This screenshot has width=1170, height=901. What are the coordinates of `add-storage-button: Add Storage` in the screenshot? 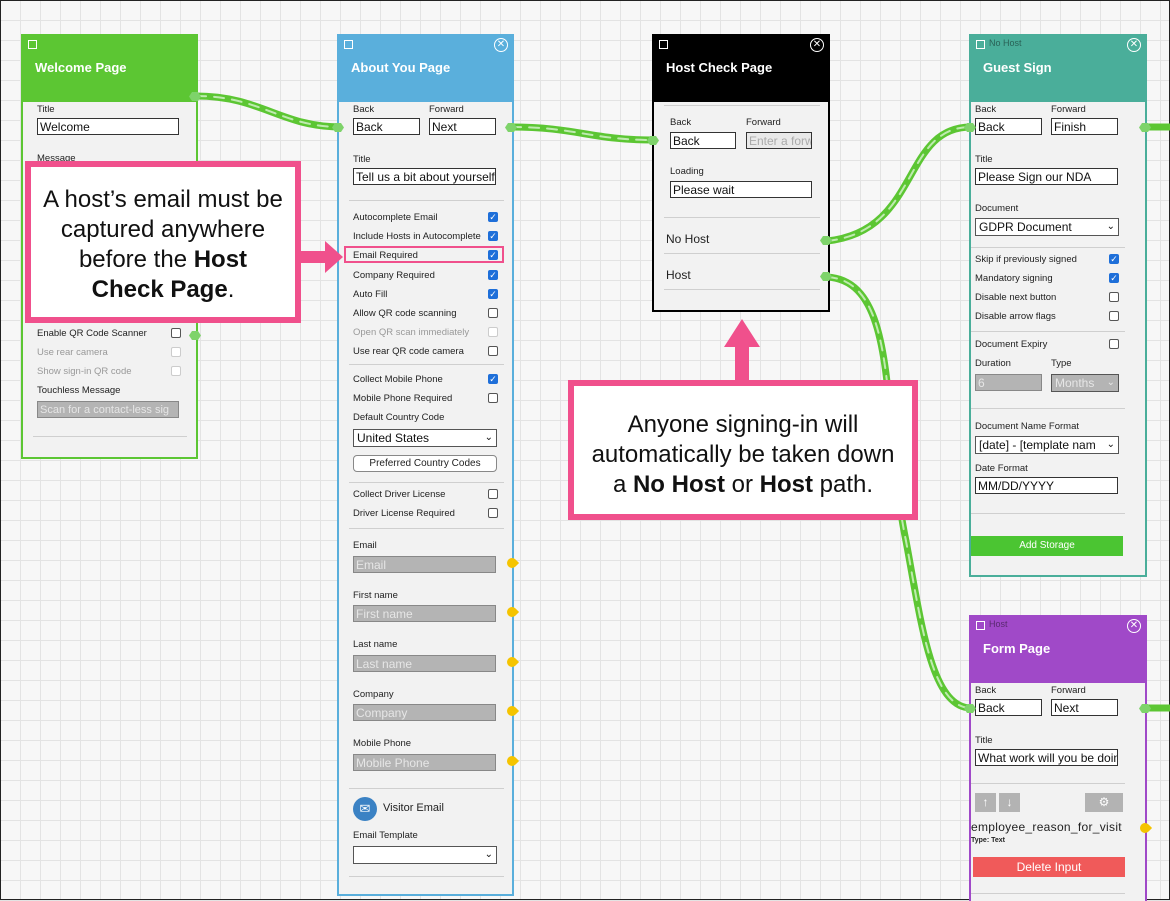 It's located at (1047, 546).